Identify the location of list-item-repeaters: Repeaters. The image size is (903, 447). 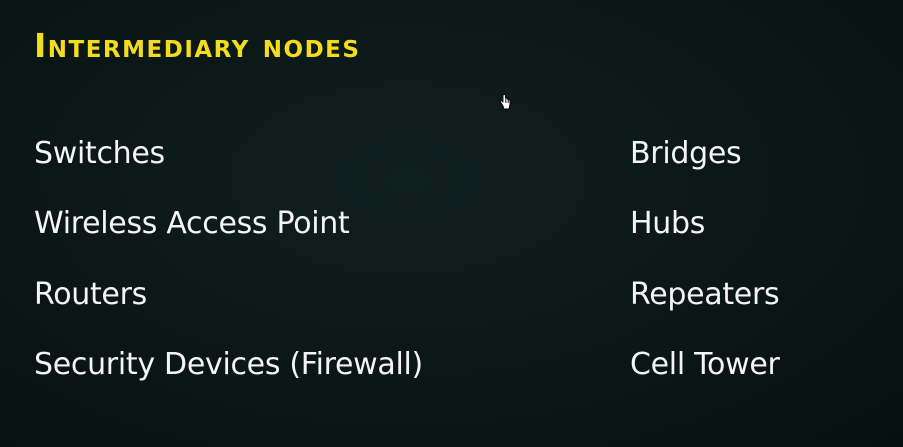
(705, 294).